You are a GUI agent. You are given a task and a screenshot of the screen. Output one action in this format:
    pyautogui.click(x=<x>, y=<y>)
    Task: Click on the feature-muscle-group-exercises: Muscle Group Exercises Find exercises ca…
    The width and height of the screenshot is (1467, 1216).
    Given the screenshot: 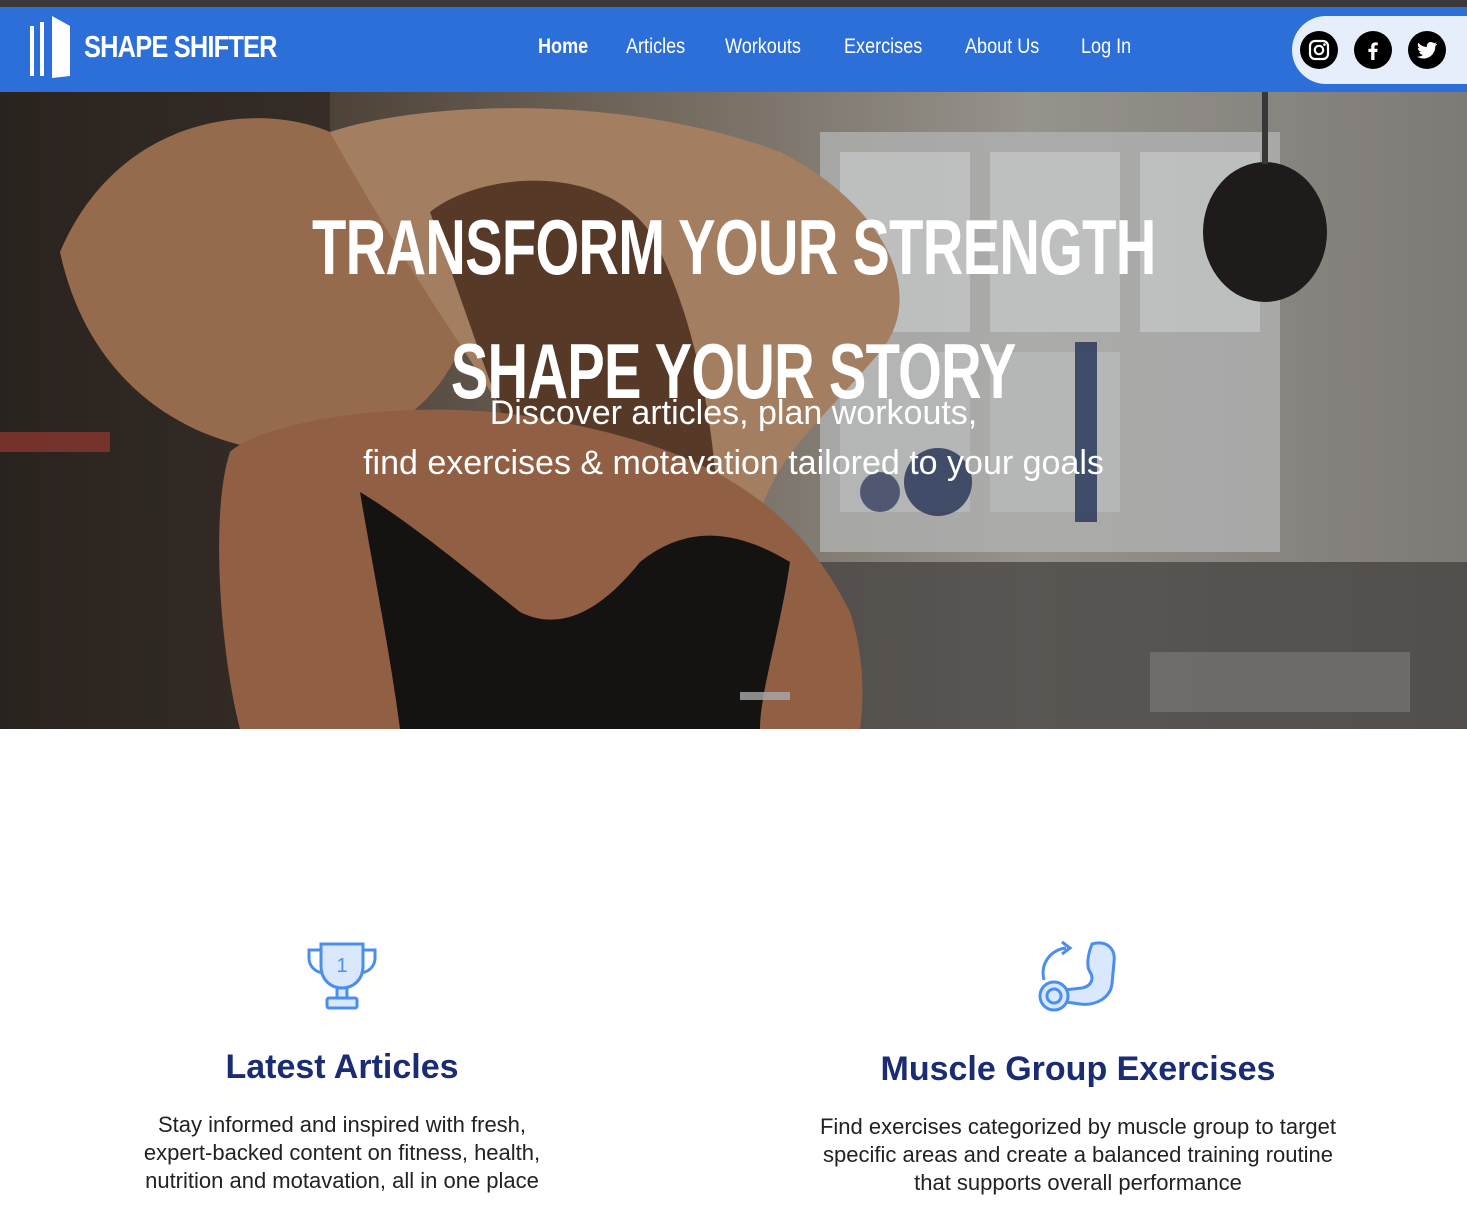 What is the action you would take?
    pyautogui.click(x=1078, y=1068)
    